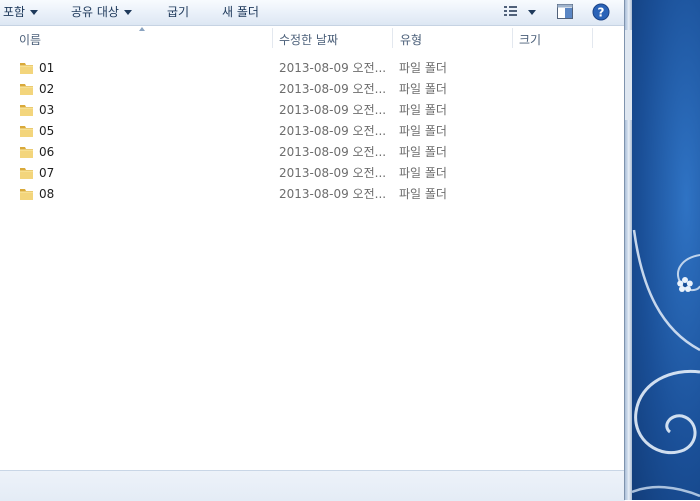 This screenshot has height=501, width=700. What do you see at coordinates (14, 12) in the screenshot?
I see `include-label: 포함` at bounding box center [14, 12].